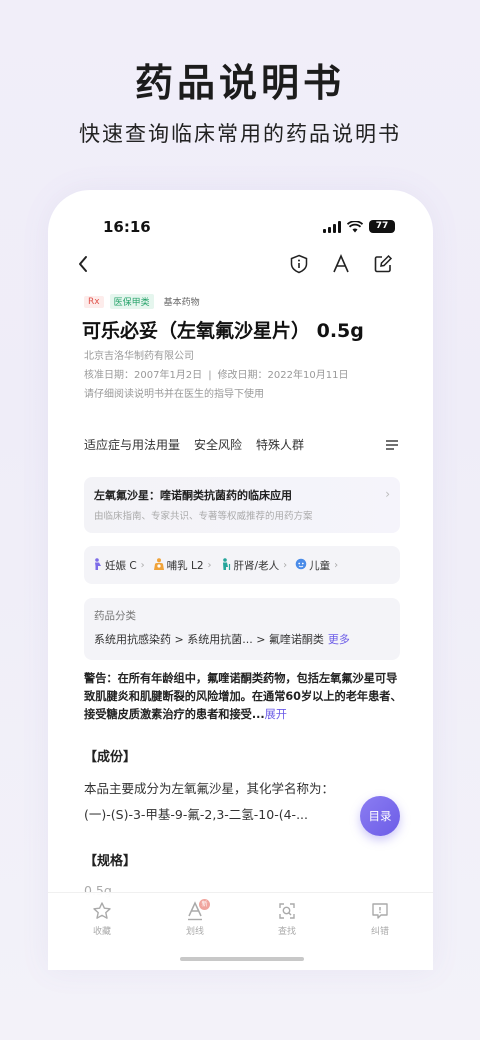 Image resolution: width=480 pixels, height=1040 pixels. Describe the element at coordinates (242, 629) in the screenshot. I see `drug-classification-card: 药品分类 系统用抗感染药 > 系统用抗菌... > 氟喹诺酮类 更多` at that location.